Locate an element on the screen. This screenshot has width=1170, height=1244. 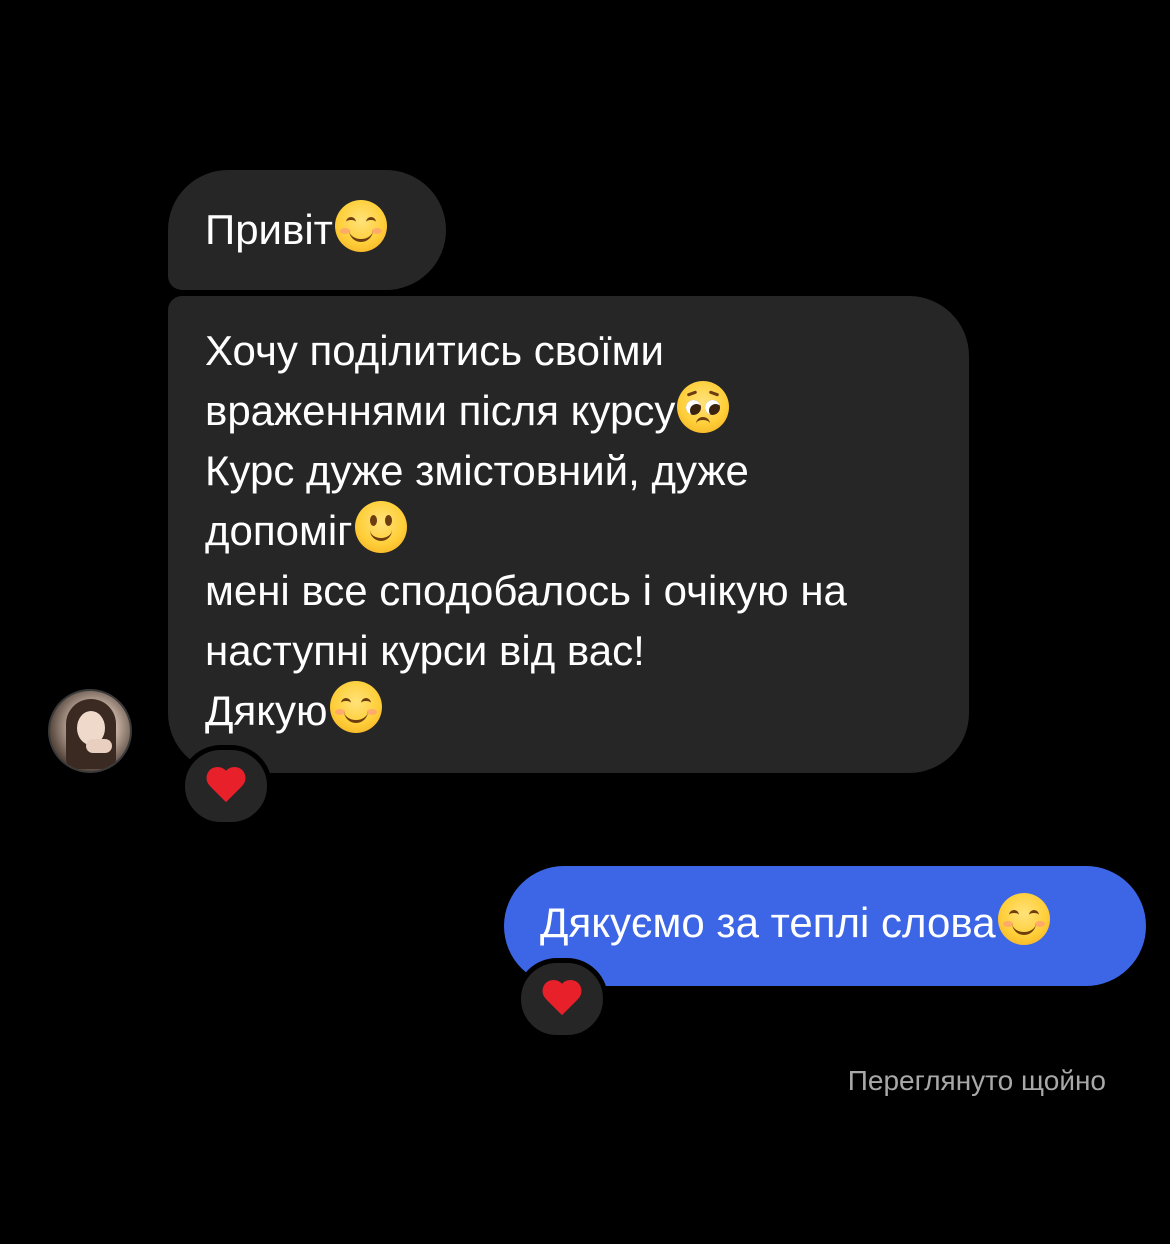
slightly-smiling-face-emoji-icon is located at coordinates (380, 527).